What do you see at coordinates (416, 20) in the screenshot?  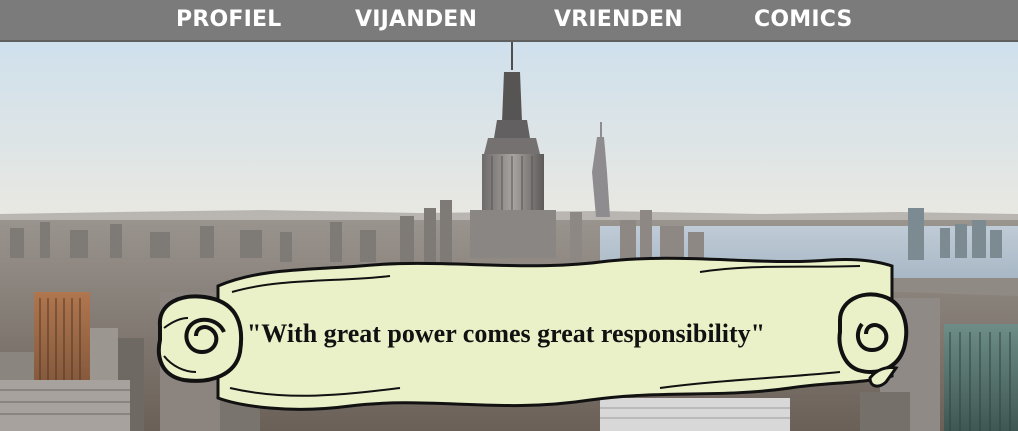 I see `nav-link-vijanden: VIJANDEN` at bounding box center [416, 20].